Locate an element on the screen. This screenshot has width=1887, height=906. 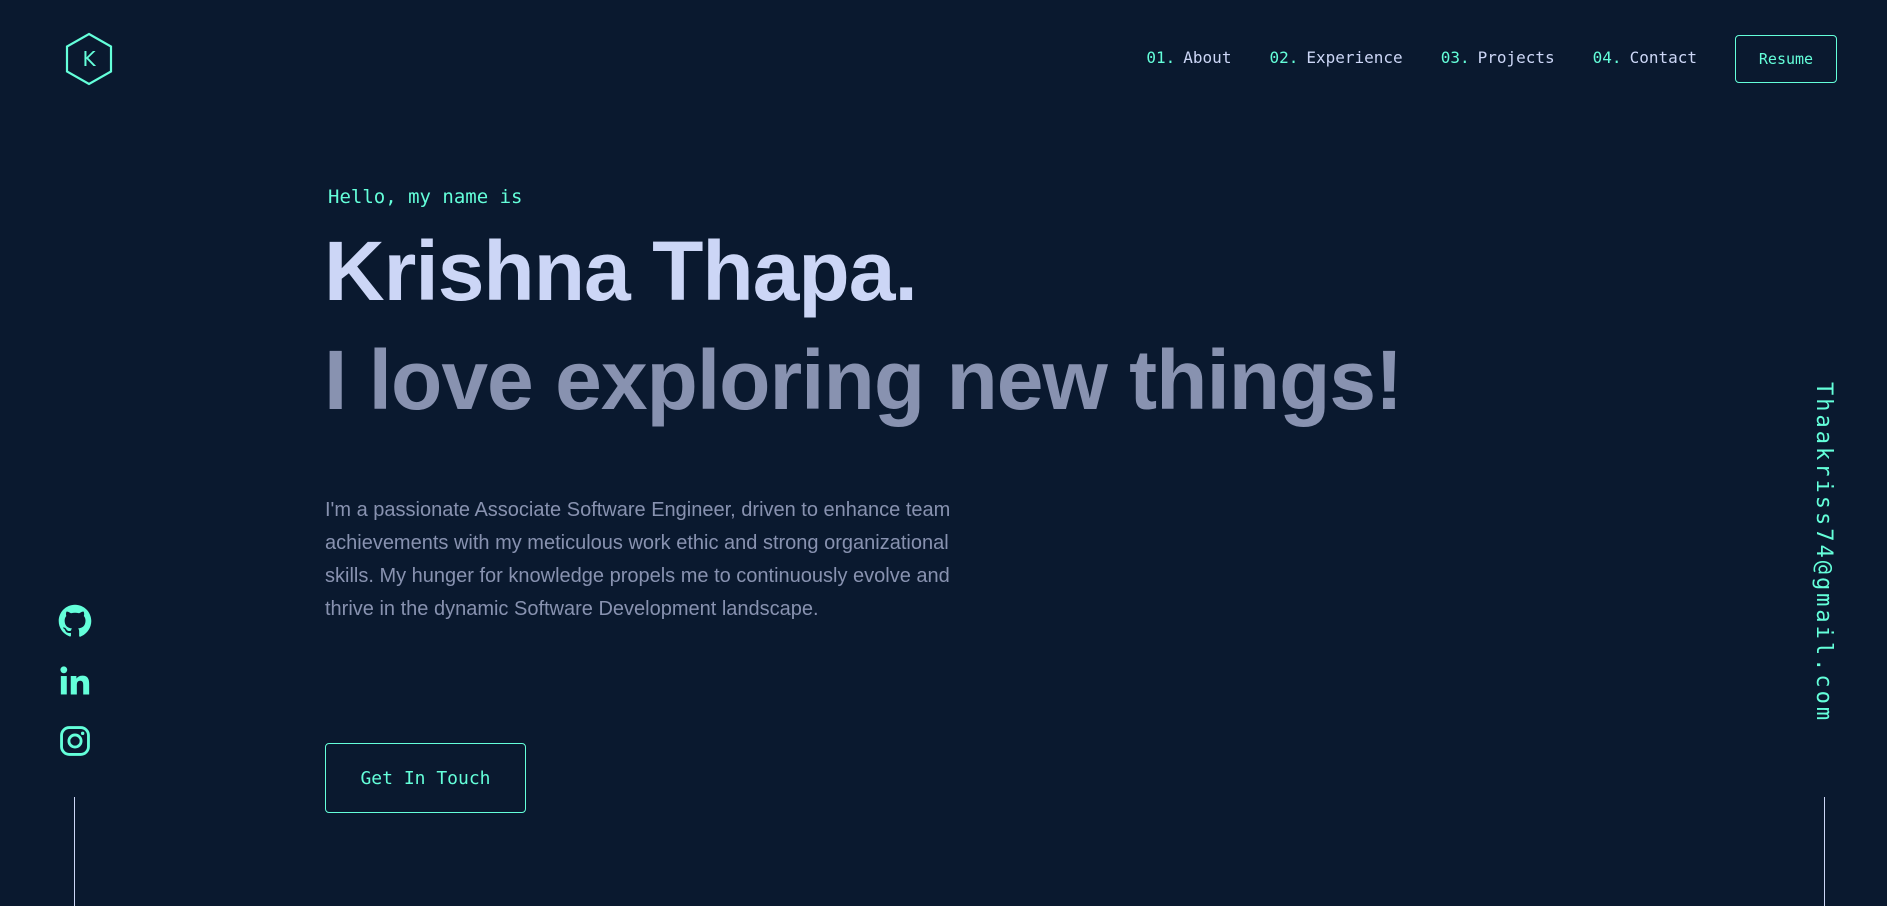
left-vertical-line is located at coordinates (74, 851).